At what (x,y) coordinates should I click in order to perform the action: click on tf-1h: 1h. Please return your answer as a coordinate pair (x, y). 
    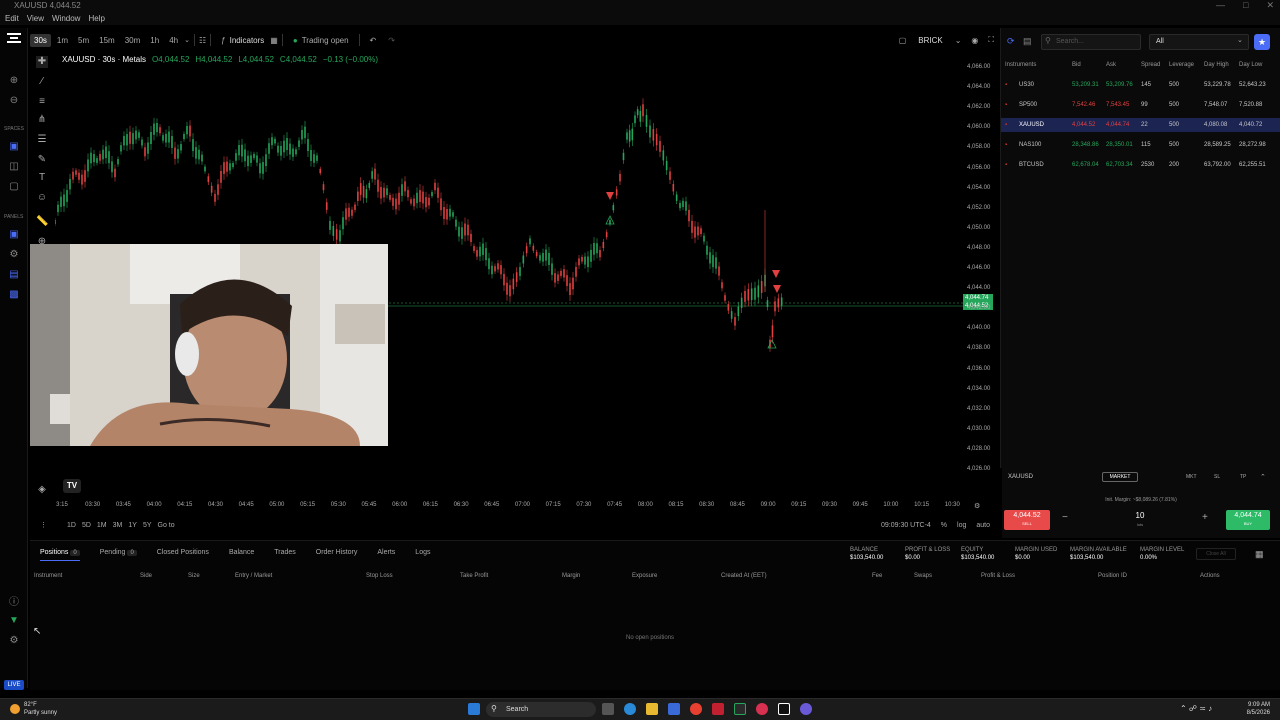
    Looking at the image, I should click on (154, 40).